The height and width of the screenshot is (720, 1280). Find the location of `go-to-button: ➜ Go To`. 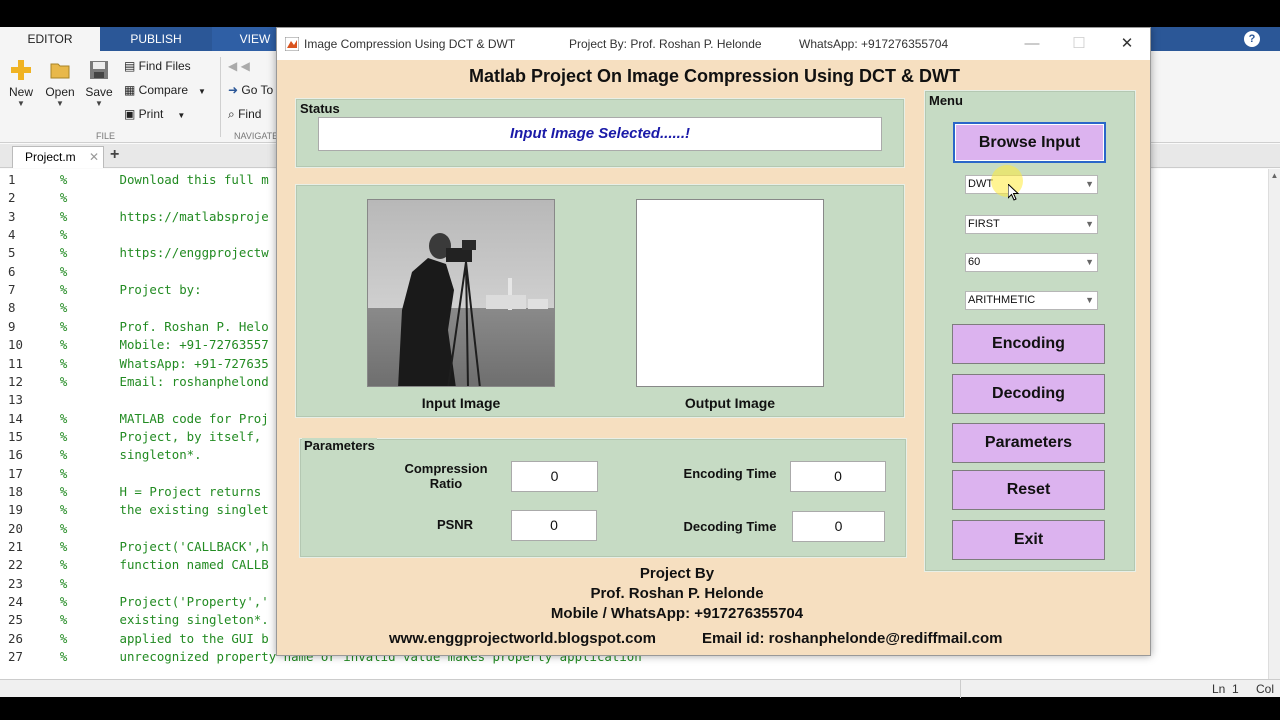

go-to-button: ➜ Go To is located at coordinates (250, 90).